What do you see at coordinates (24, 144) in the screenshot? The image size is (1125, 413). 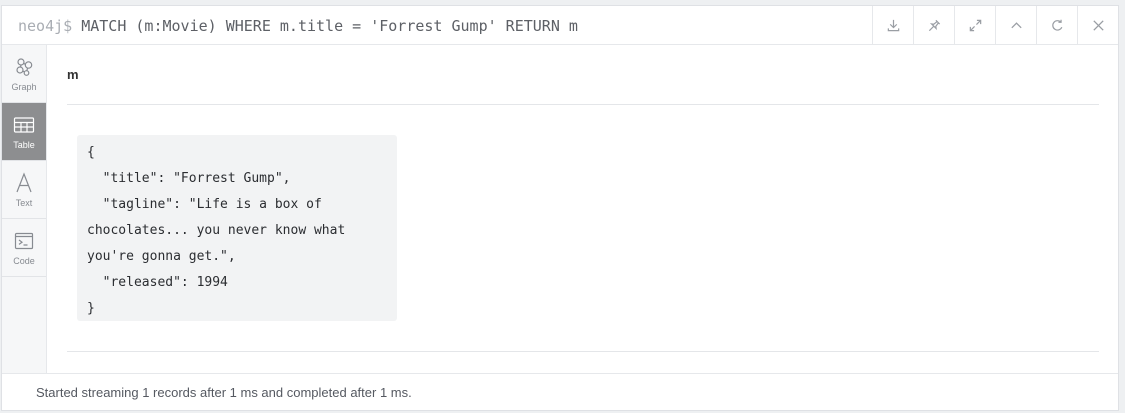 I see `view-tab-label: Table` at bounding box center [24, 144].